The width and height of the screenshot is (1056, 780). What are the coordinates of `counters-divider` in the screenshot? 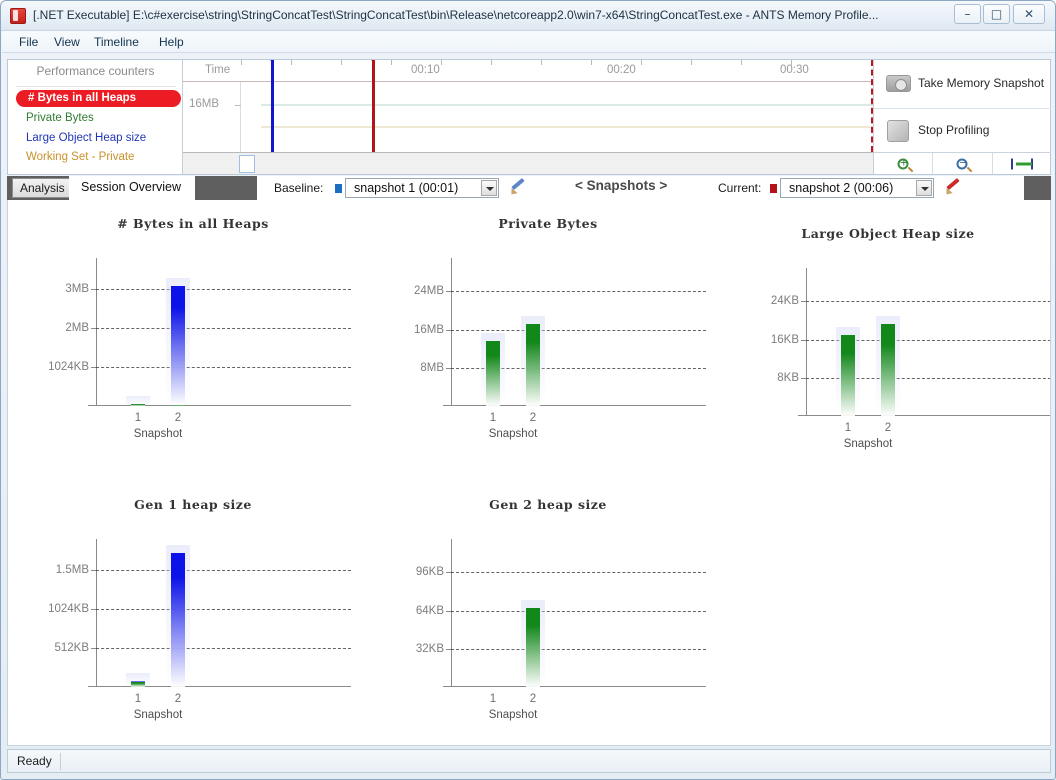 It's located at (96, 86).